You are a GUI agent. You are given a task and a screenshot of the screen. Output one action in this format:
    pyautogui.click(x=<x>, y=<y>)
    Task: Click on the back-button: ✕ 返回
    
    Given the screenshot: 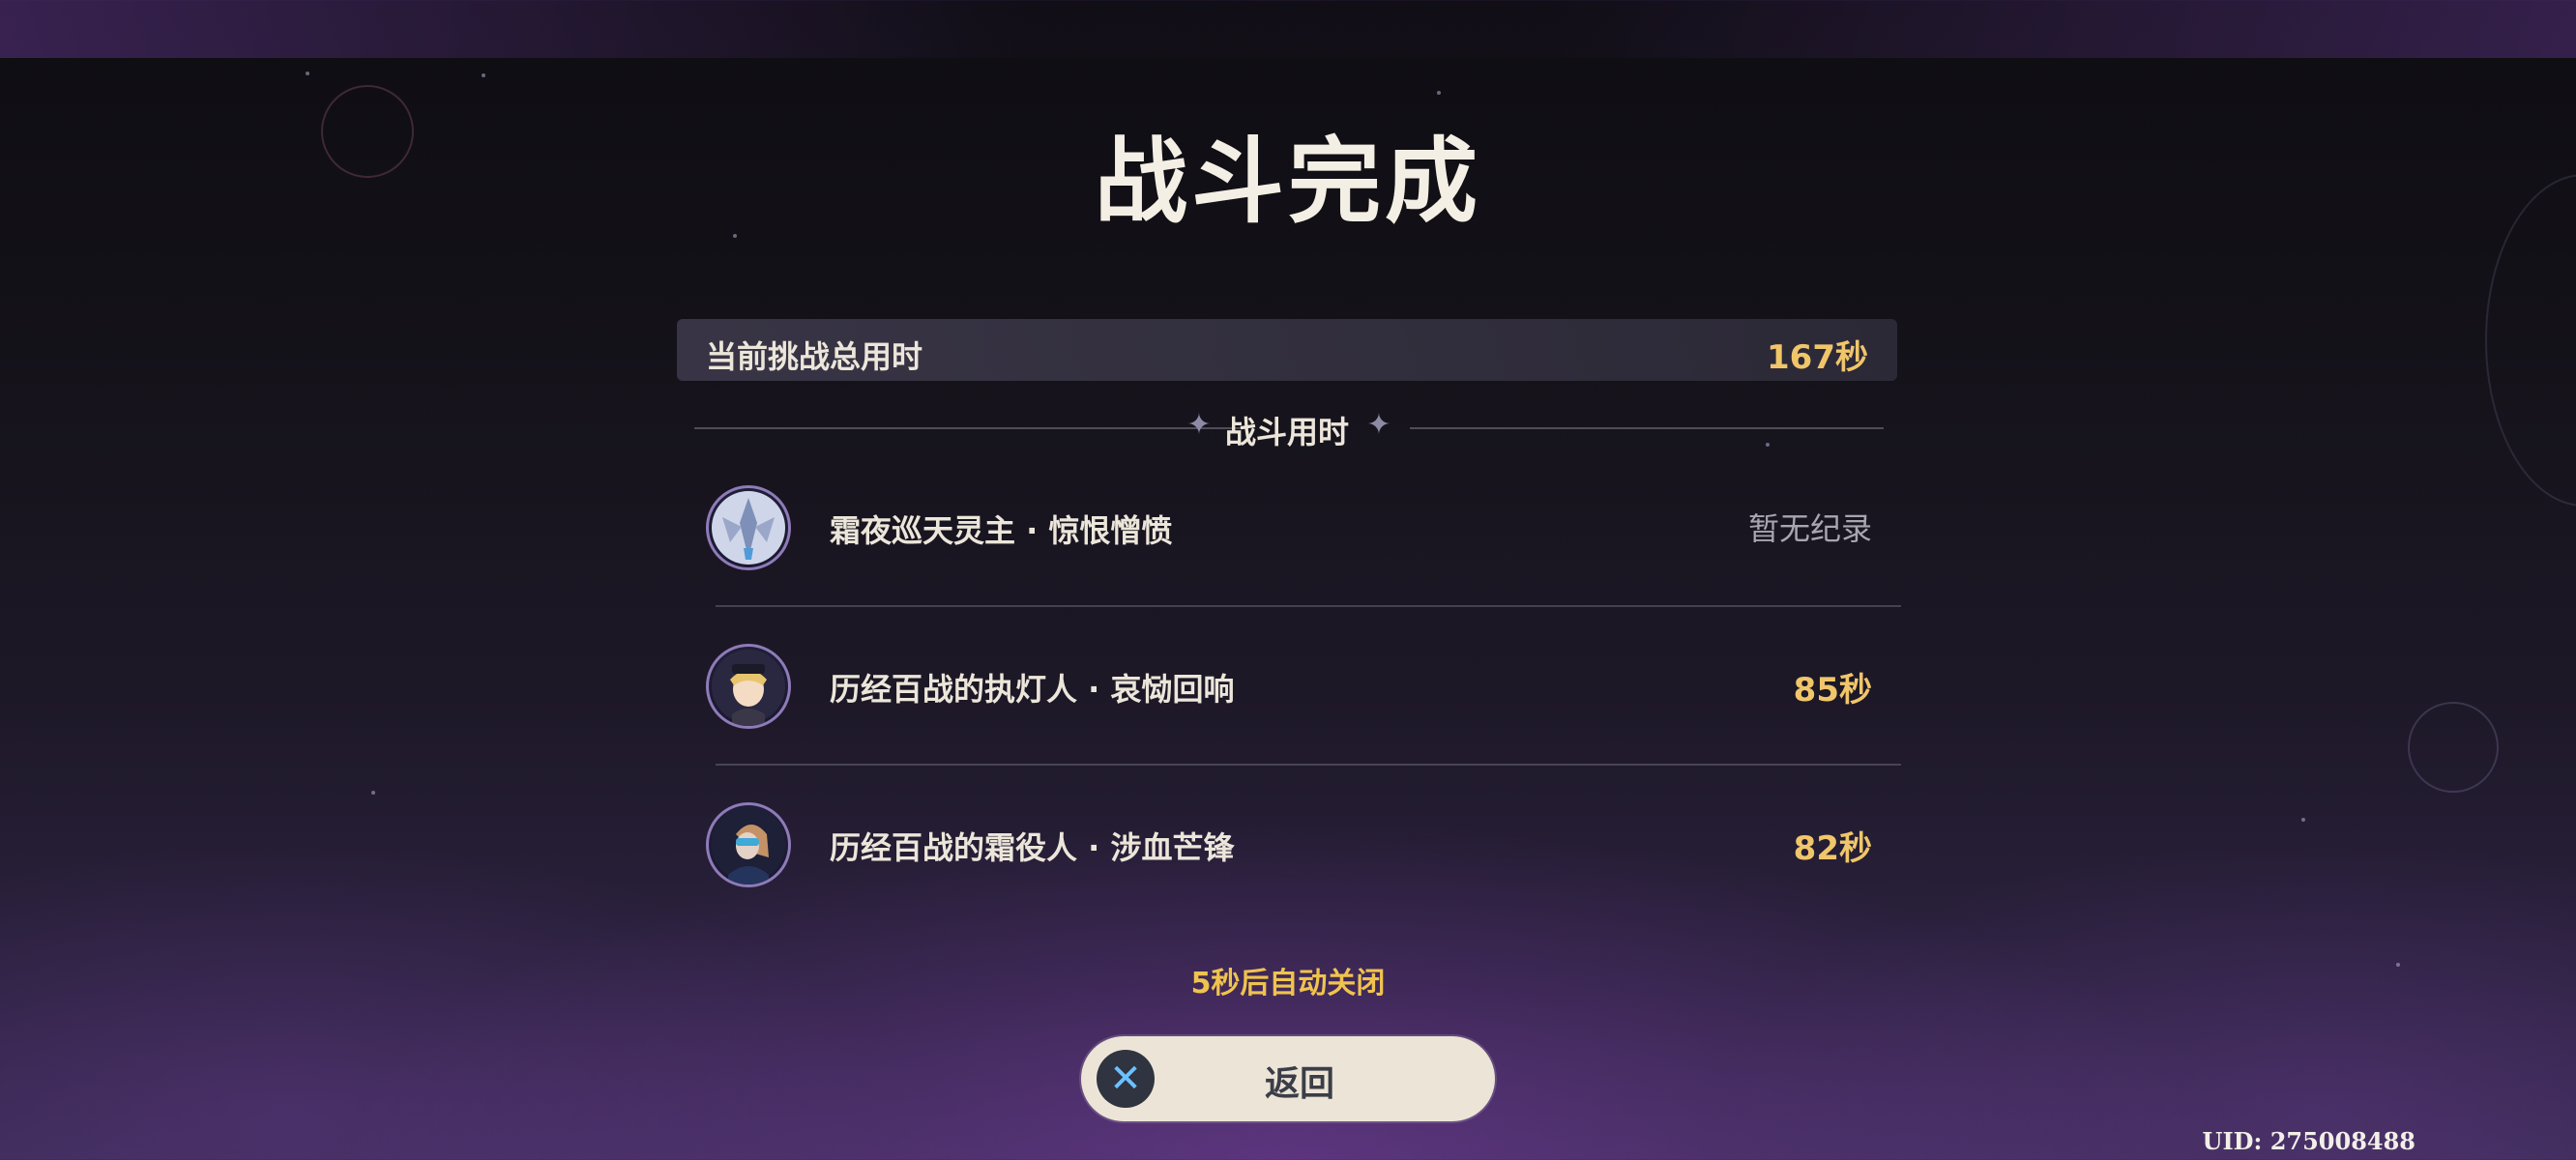 What is the action you would take?
    pyautogui.click(x=1288, y=1079)
    